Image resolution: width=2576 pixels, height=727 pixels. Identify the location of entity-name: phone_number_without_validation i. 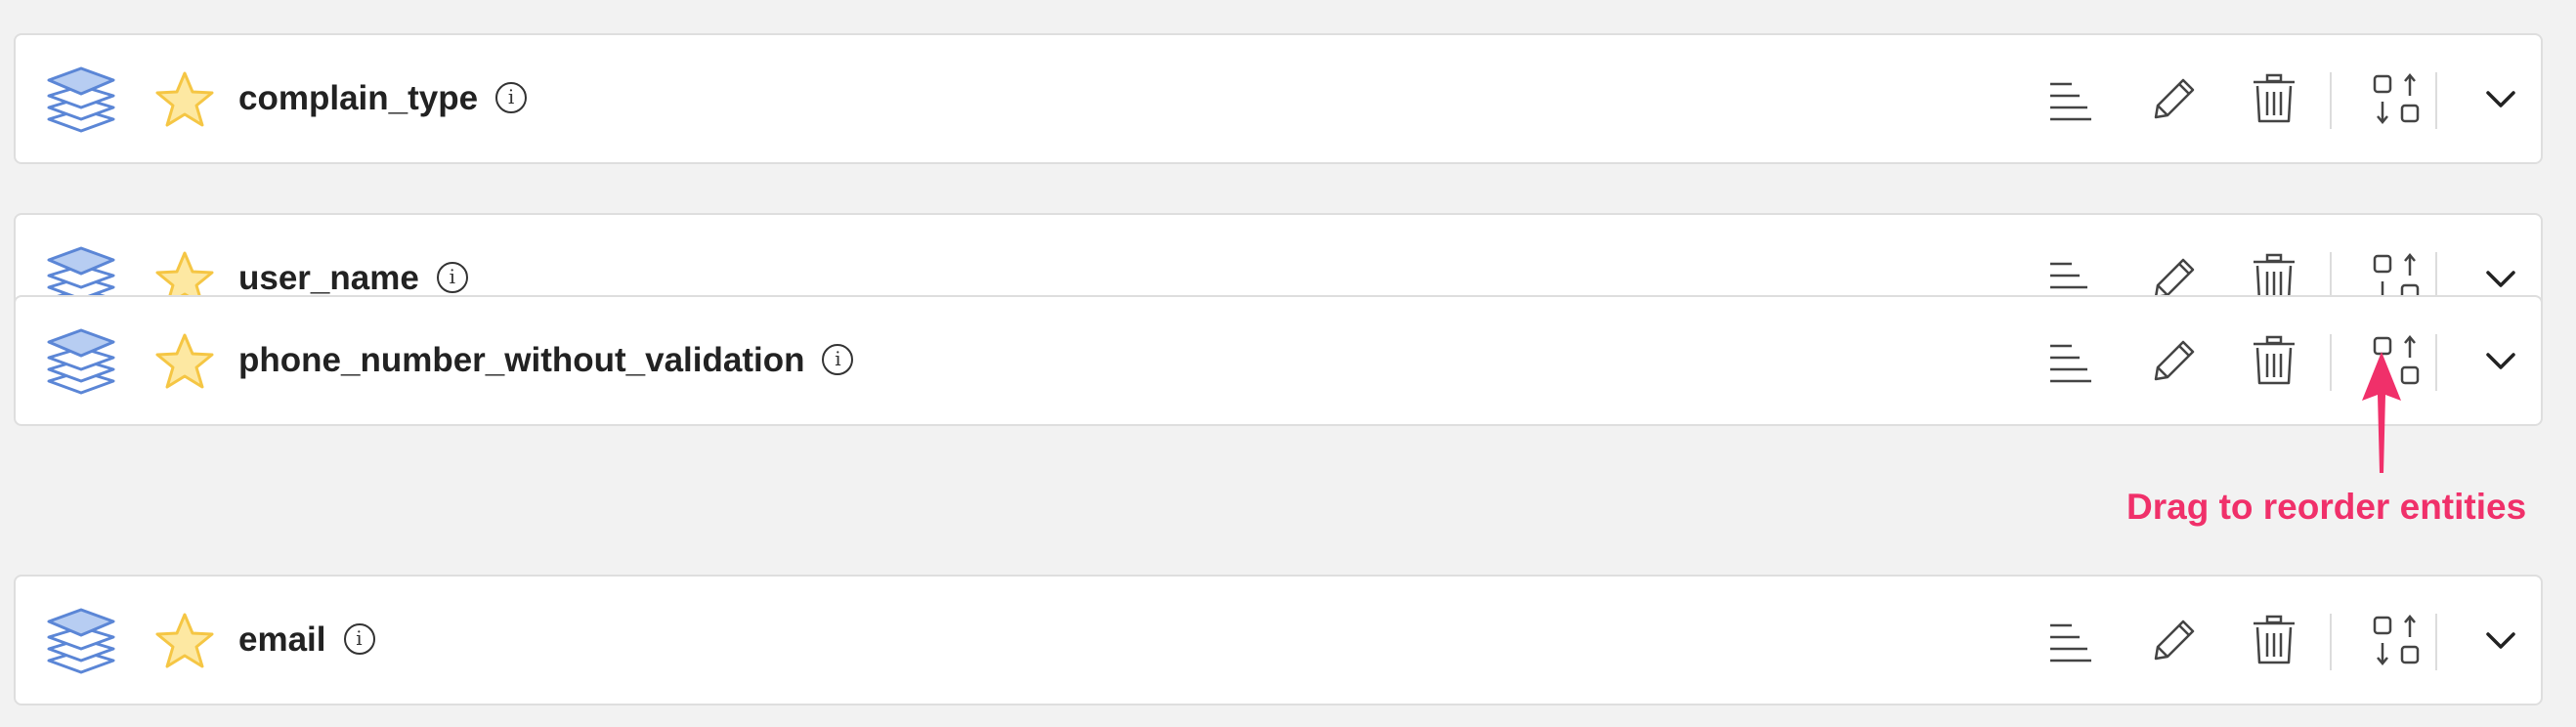
(546, 360).